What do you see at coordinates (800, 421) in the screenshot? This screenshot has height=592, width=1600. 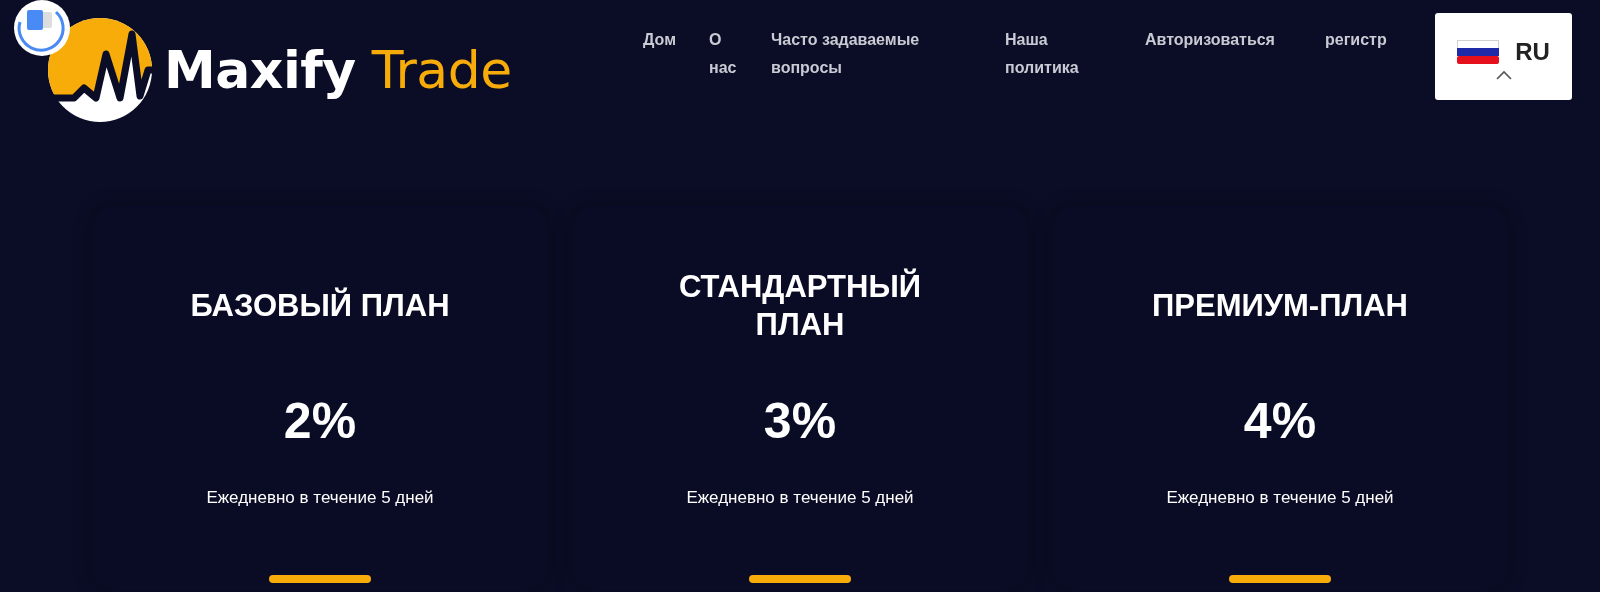 I see `plan-rate: 3%` at bounding box center [800, 421].